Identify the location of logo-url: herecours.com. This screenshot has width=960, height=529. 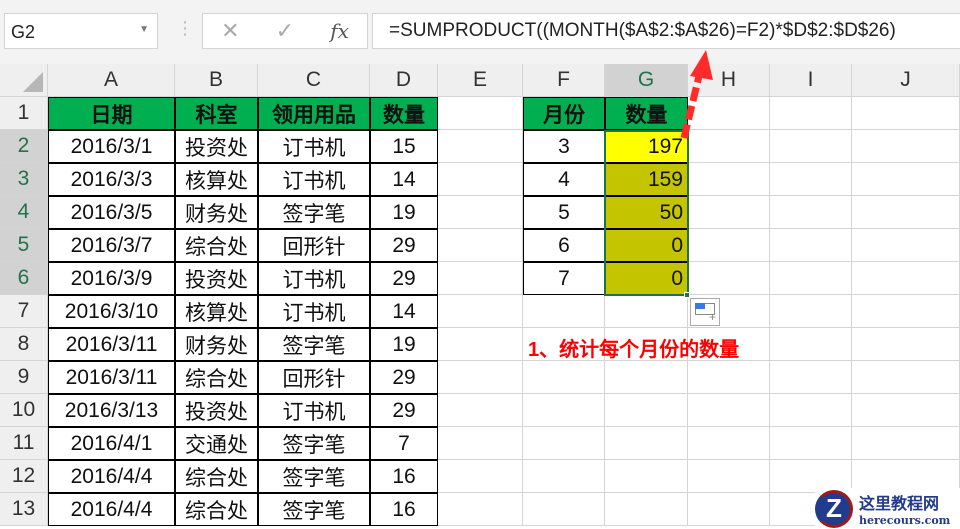
(905, 520).